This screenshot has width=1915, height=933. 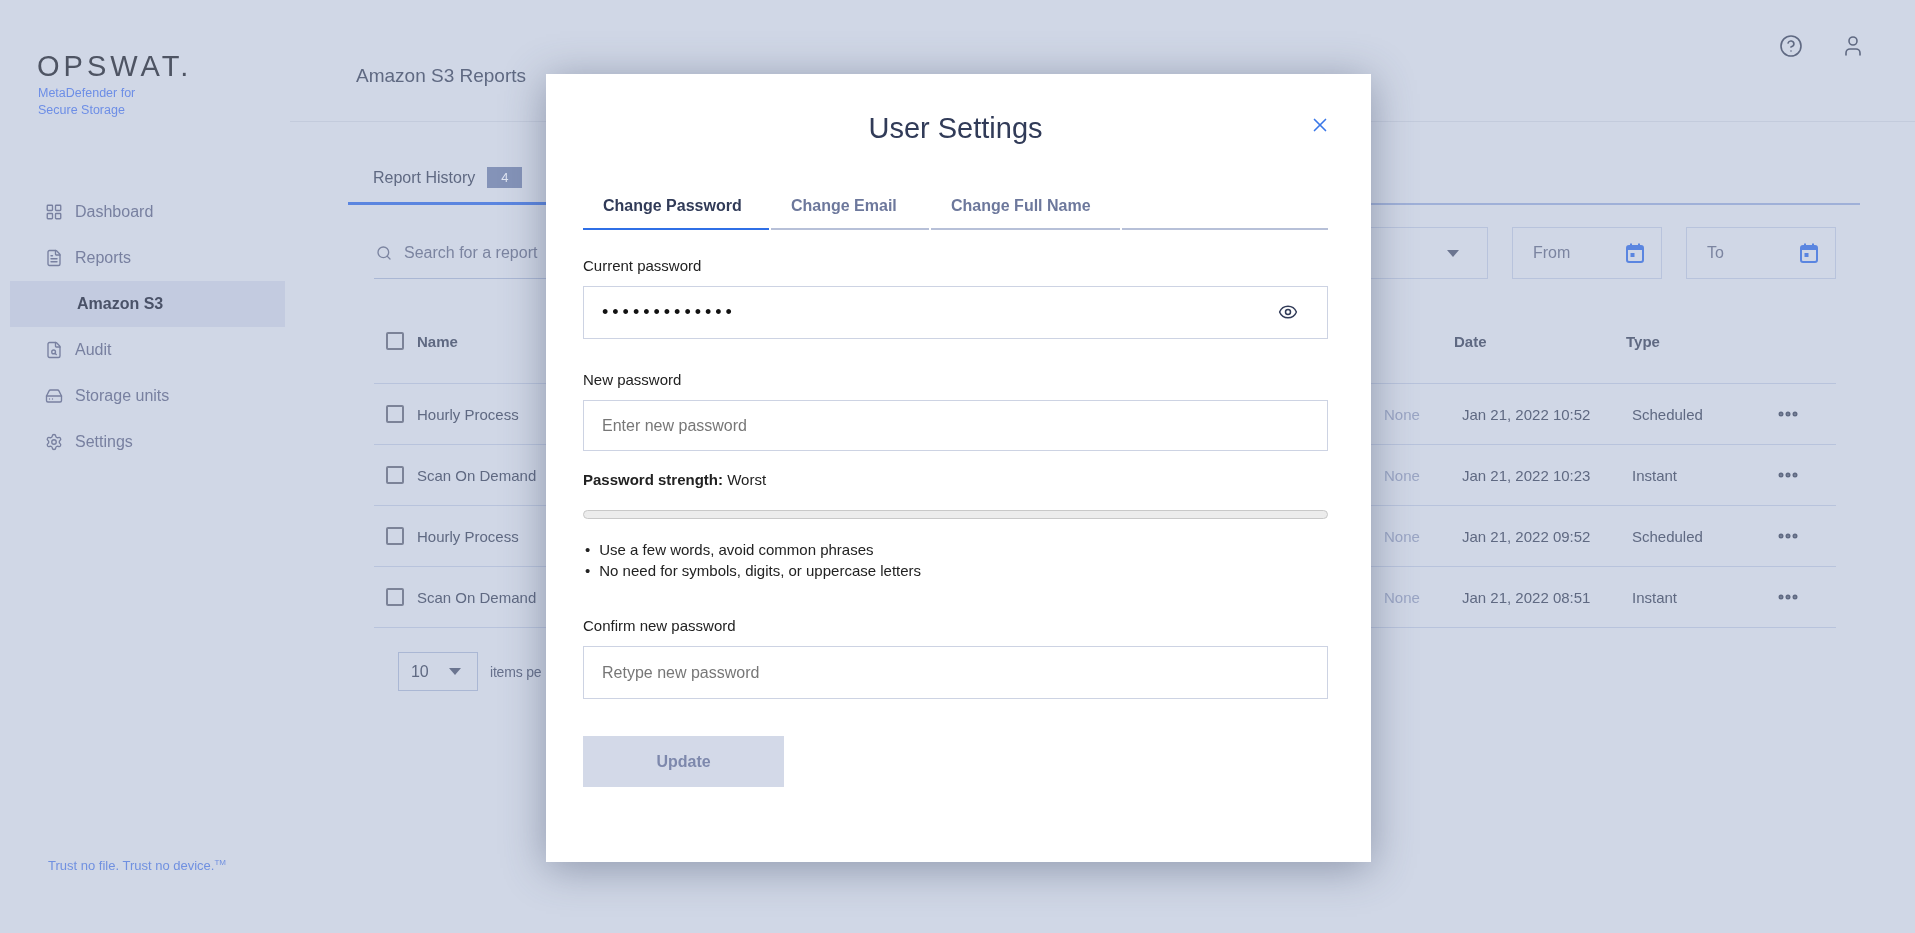 What do you see at coordinates (850, 213) in the screenshot?
I see `tab: Change Email` at bounding box center [850, 213].